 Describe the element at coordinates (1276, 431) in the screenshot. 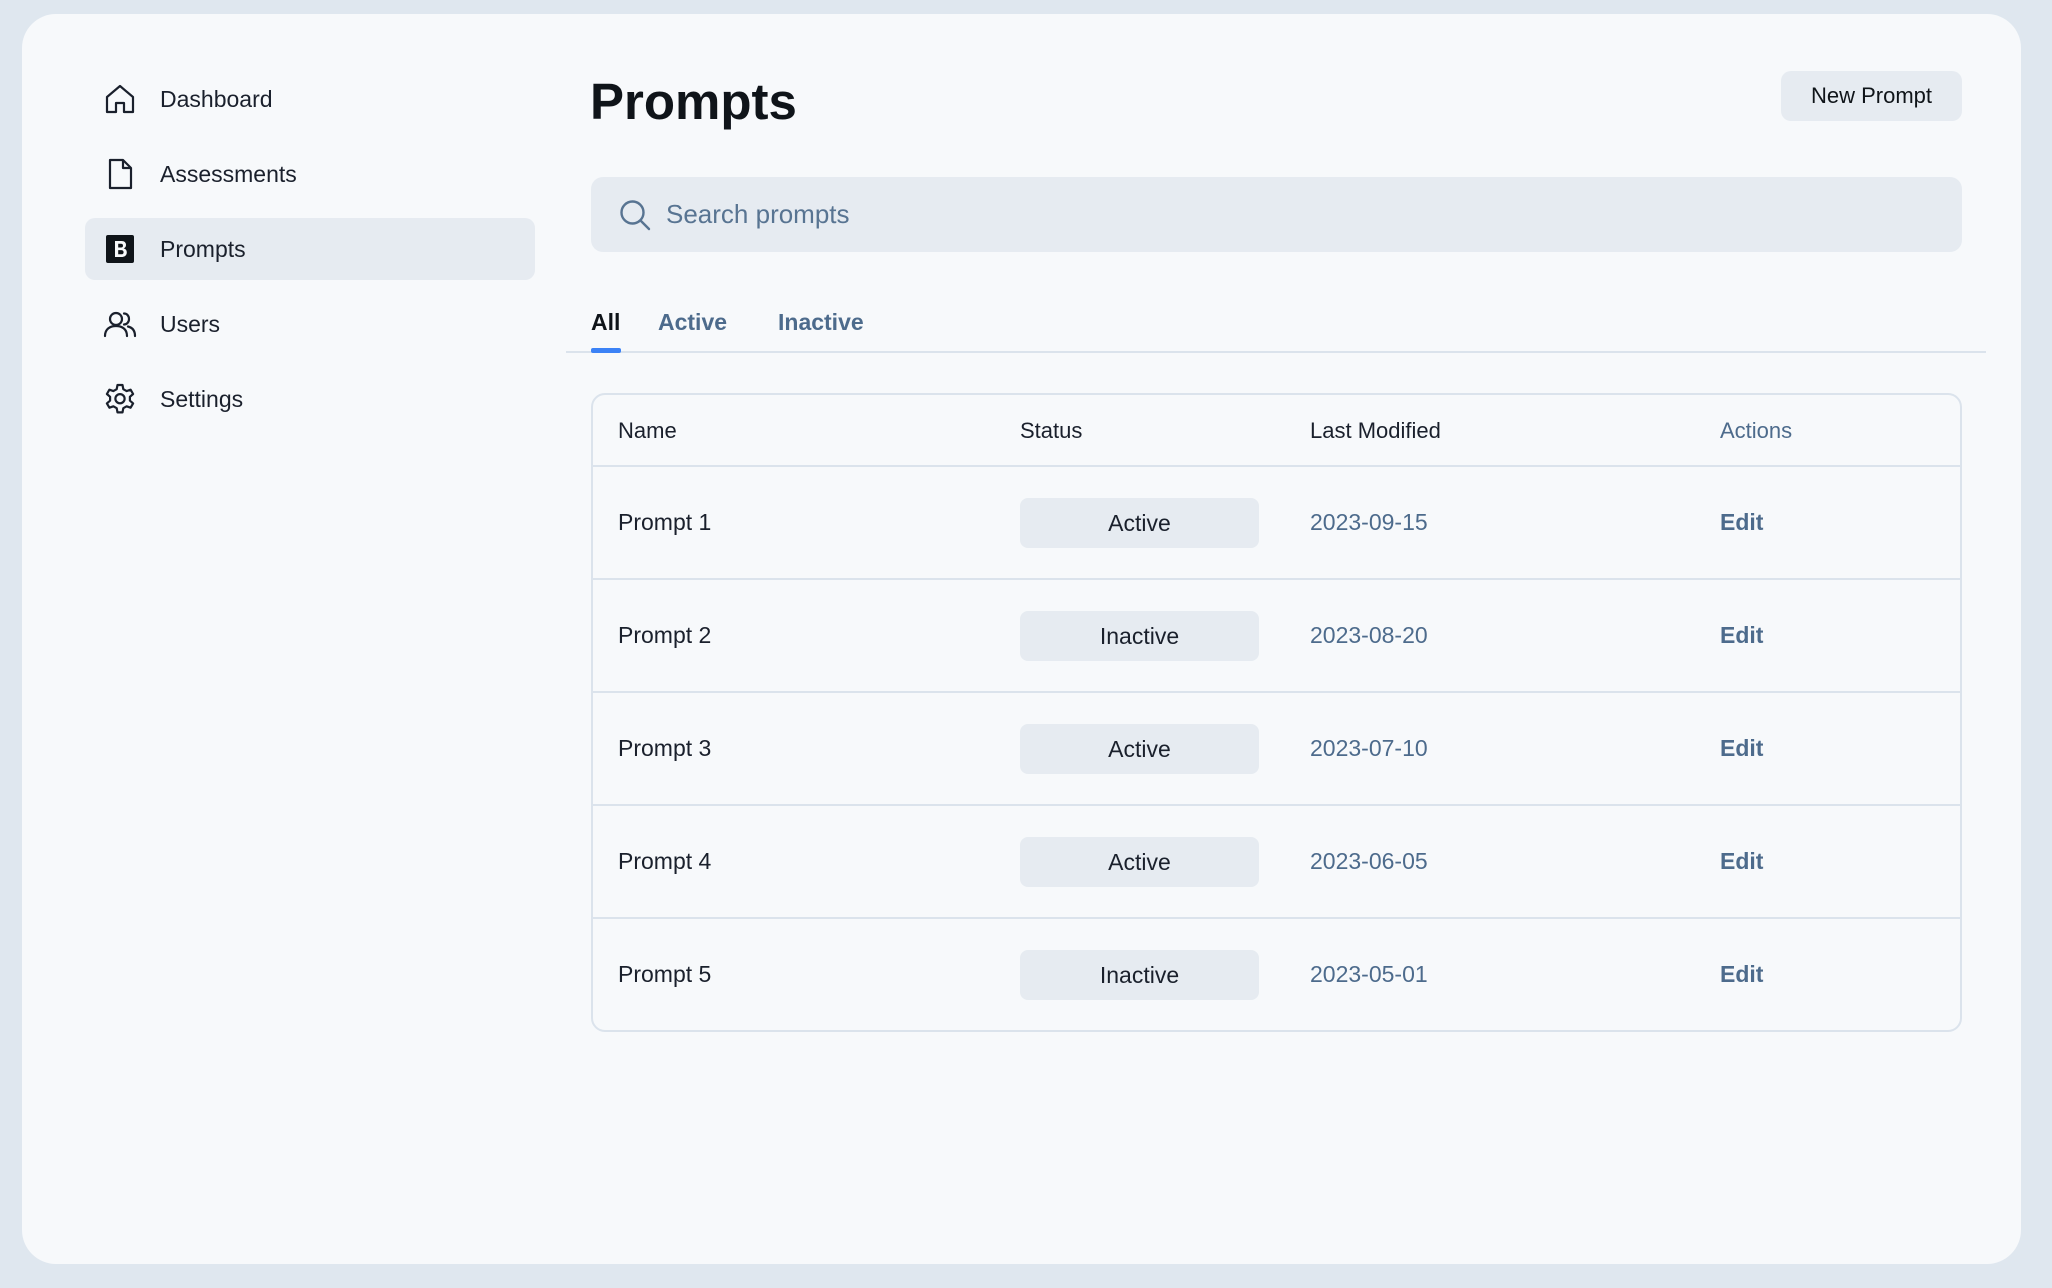

I see `table-header: Name Status Last Modified Actions` at that location.